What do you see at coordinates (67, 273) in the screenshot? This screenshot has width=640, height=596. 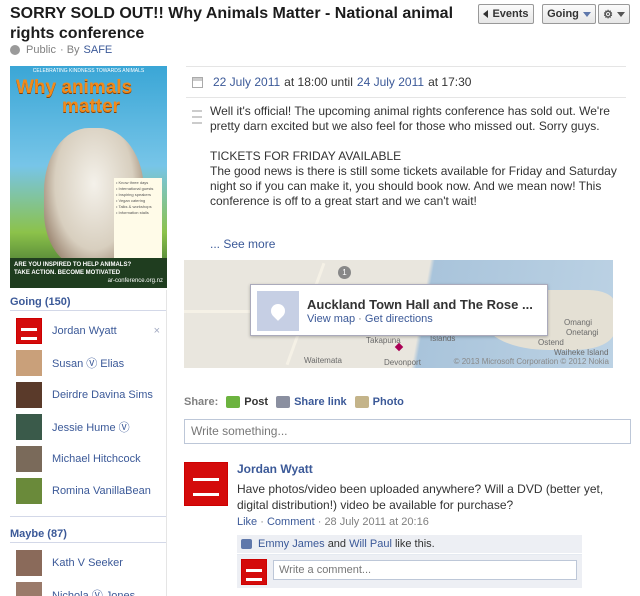 I see `poster-footer-line2: TAKE ACTION. BECOME MOTIVATED` at bounding box center [67, 273].